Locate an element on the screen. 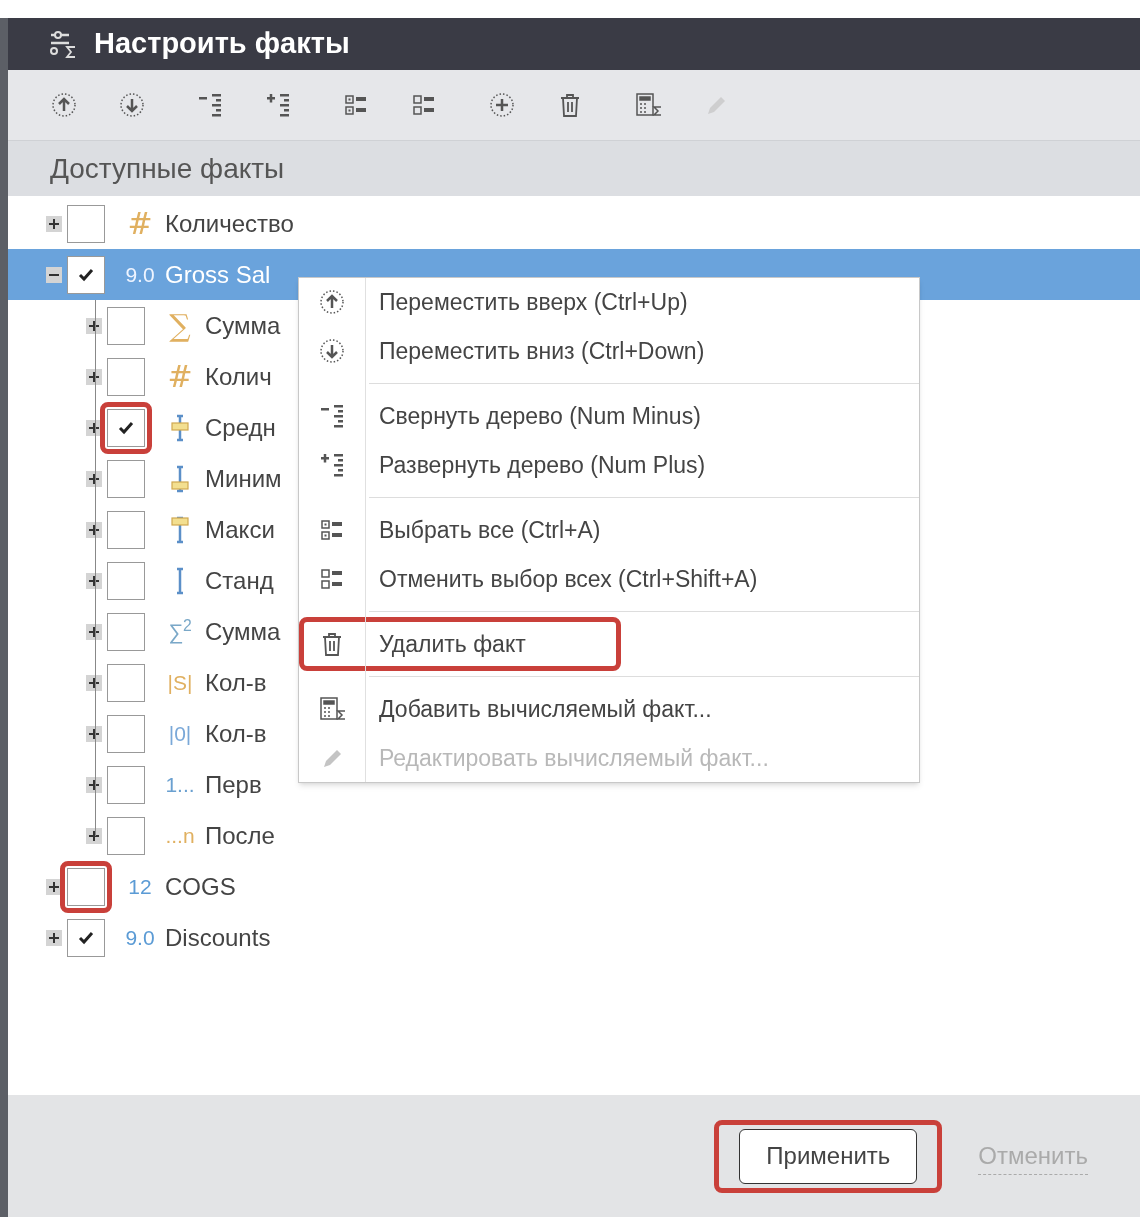 This screenshot has height=1217, width=1140. fact-label: Gross Sal is located at coordinates (218, 274).